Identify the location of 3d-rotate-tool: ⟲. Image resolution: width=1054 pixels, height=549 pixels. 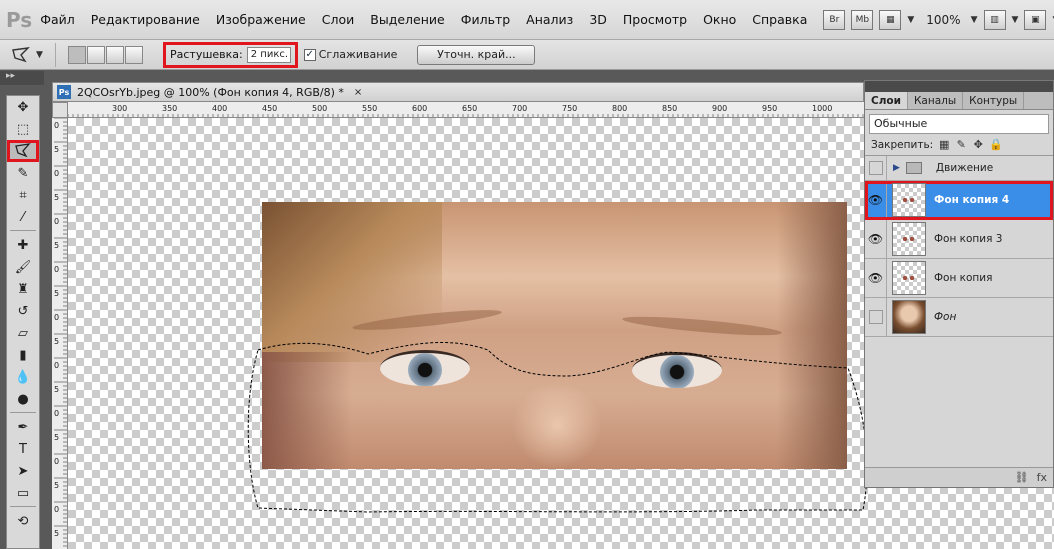
(23, 521).